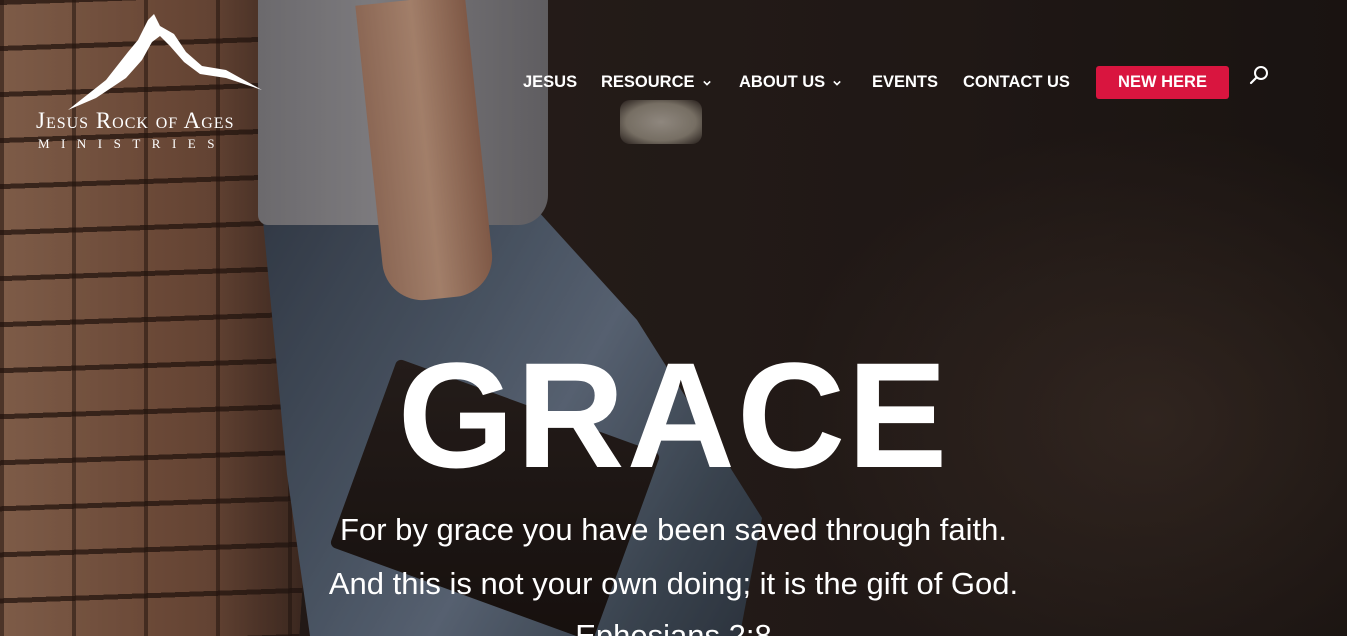  What do you see at coordinates (132, 143) in the screenshot?
I see `logo-subtitle: MINISTRIES` at bounding box center [132, 143].